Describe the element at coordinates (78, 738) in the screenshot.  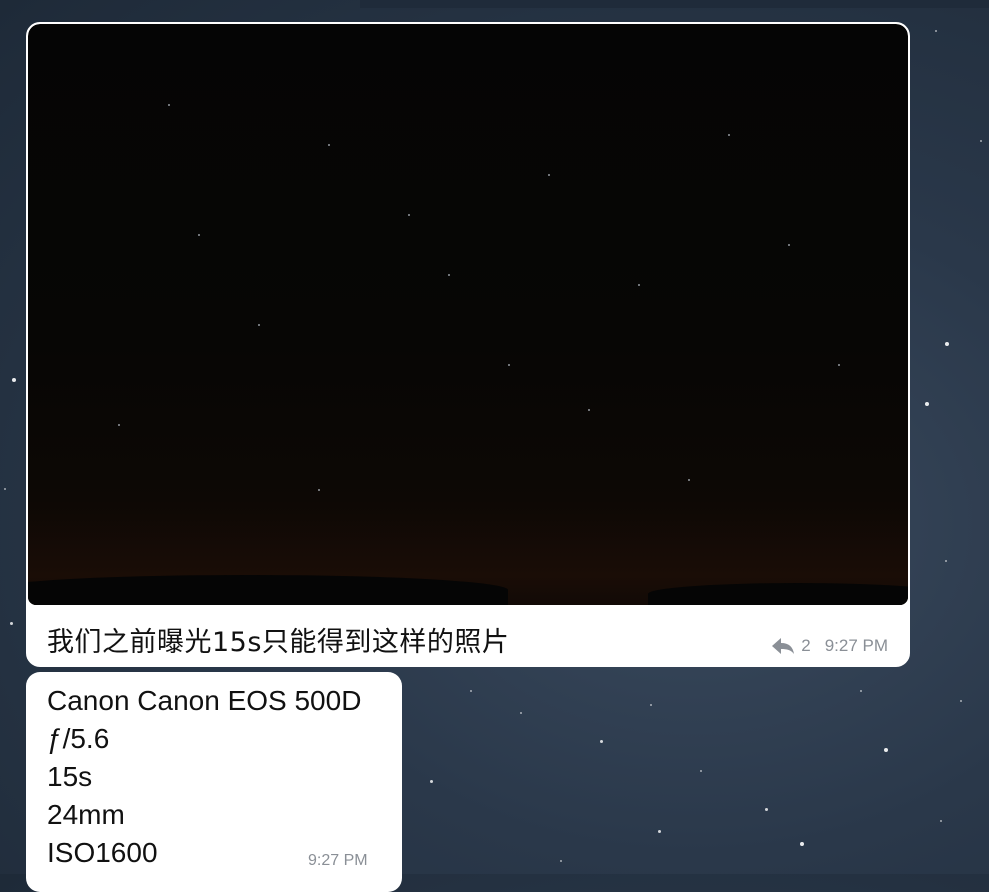
I see `exif-aperture: ƒ/5.6` at that location.